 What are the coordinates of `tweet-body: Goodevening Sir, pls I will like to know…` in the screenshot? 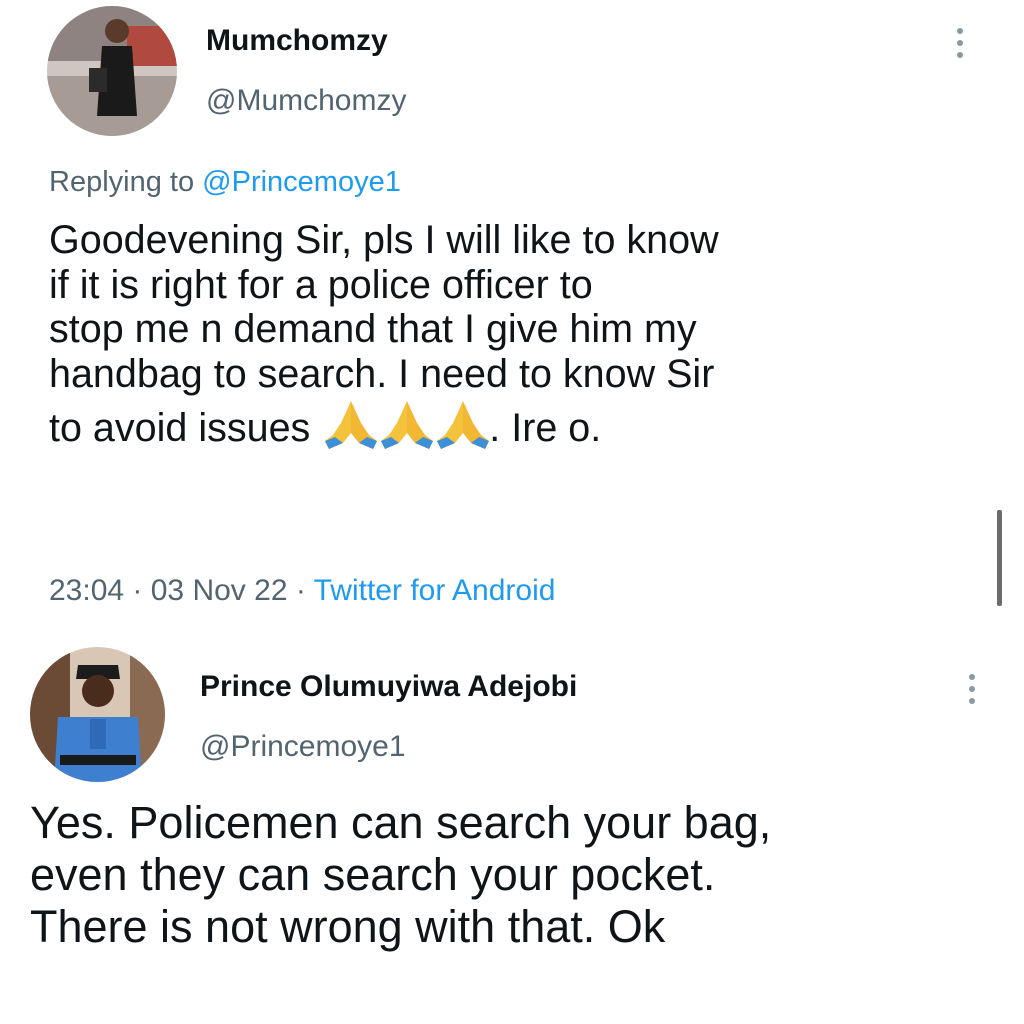 It's located at (384, 334).